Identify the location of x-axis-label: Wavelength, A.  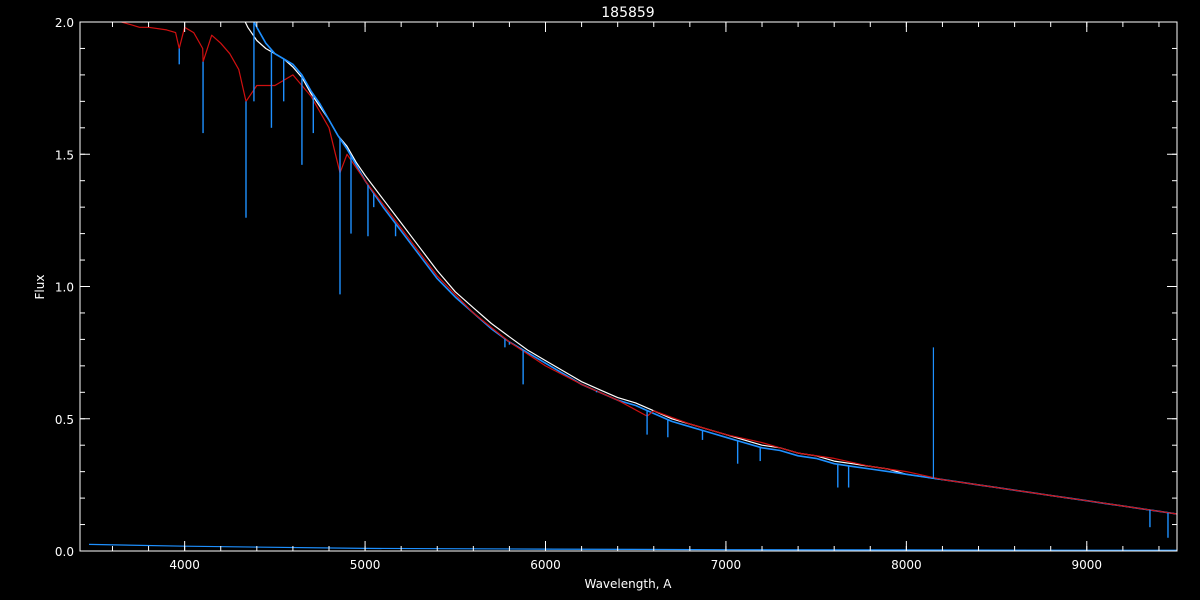
(628, 584).